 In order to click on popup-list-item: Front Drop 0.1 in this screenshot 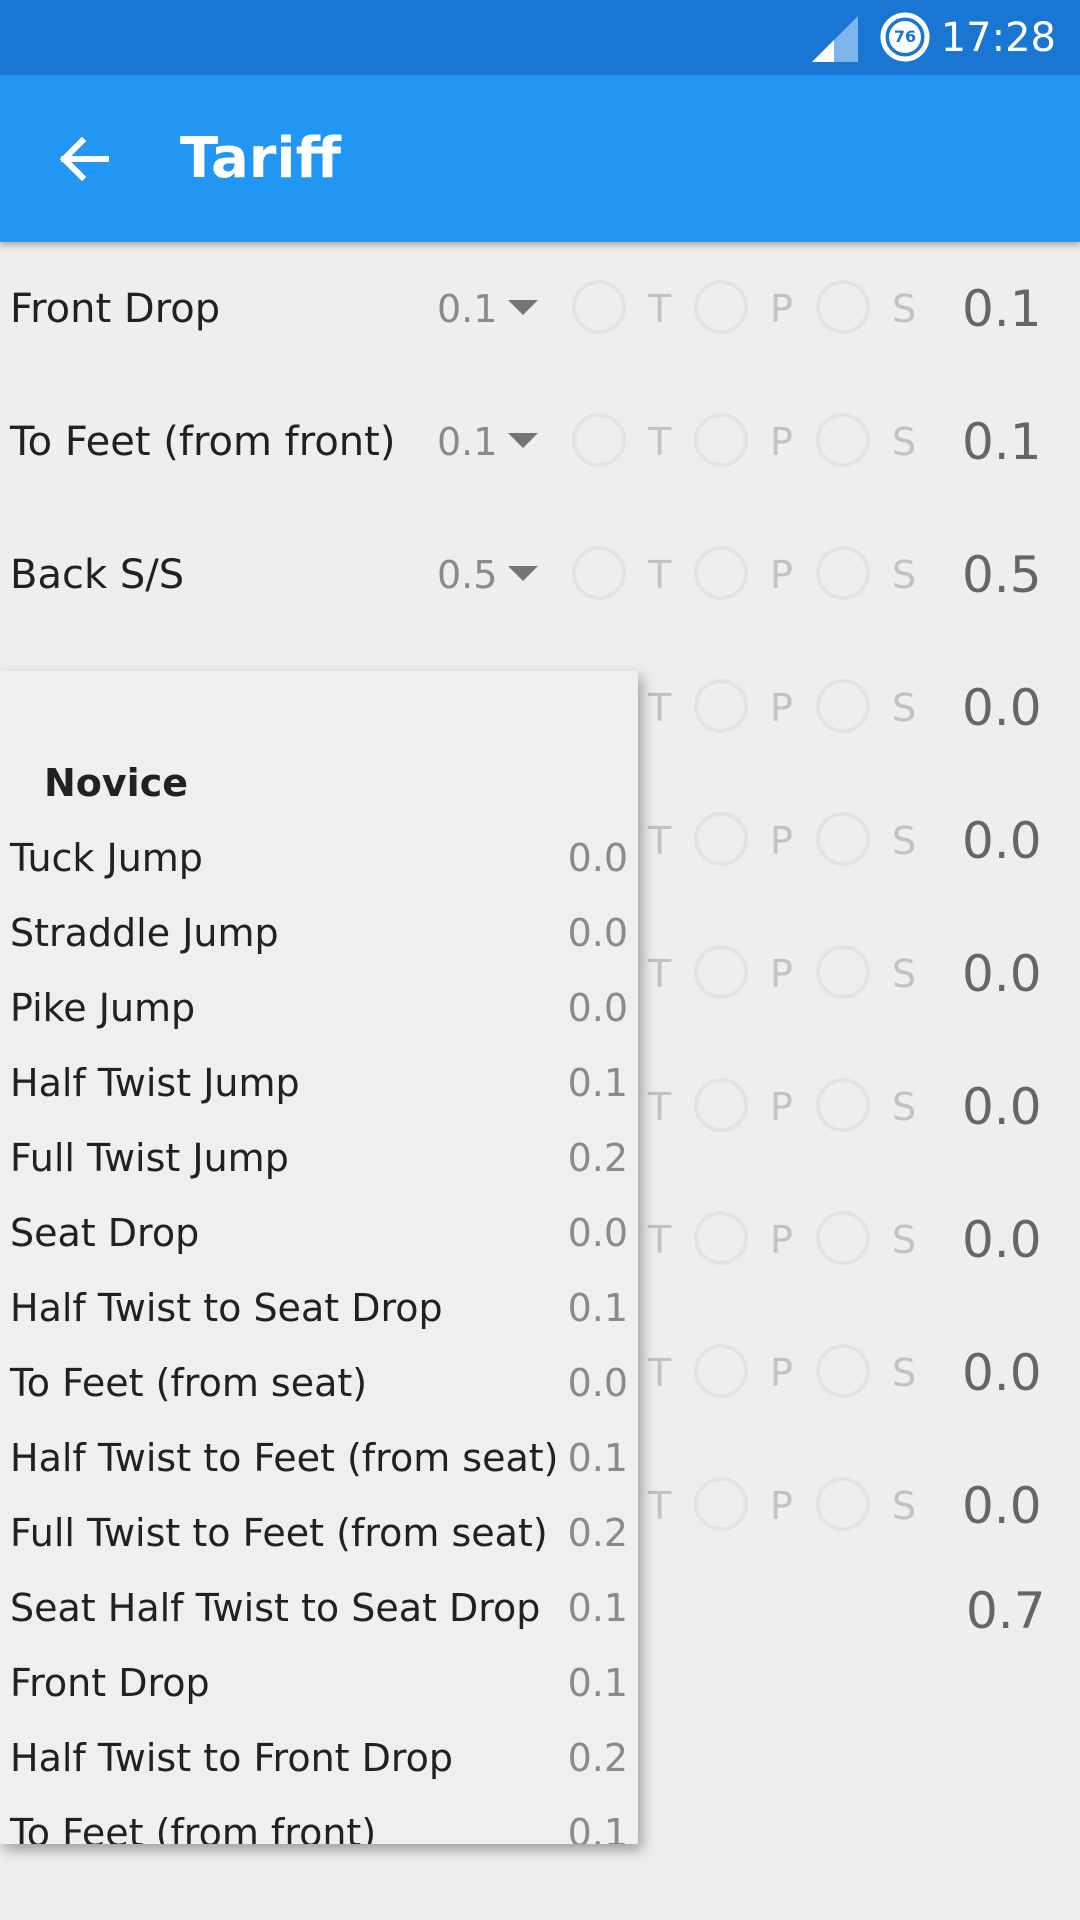, I will do `click(319, 1683)`.